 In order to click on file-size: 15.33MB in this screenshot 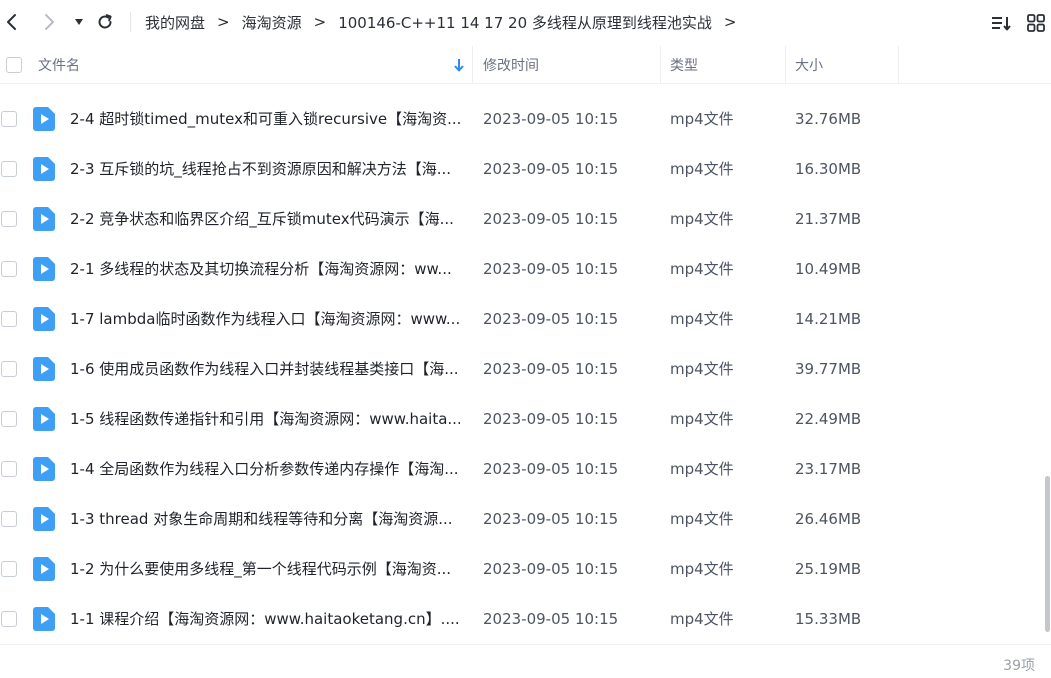, I will do `click(828, 619)`.